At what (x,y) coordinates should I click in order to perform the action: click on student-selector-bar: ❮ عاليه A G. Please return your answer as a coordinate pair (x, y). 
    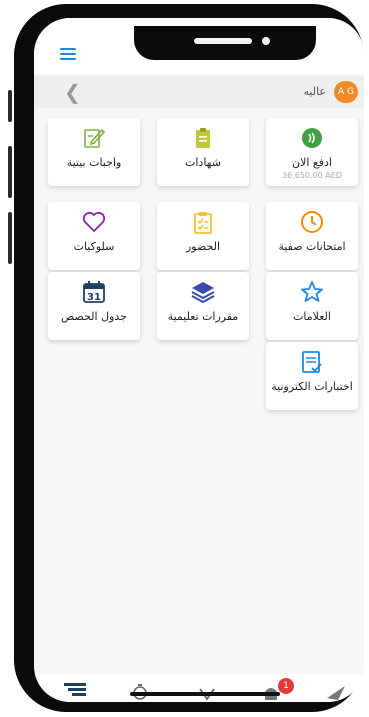
    Looking at the image, I should click on (199, 92).